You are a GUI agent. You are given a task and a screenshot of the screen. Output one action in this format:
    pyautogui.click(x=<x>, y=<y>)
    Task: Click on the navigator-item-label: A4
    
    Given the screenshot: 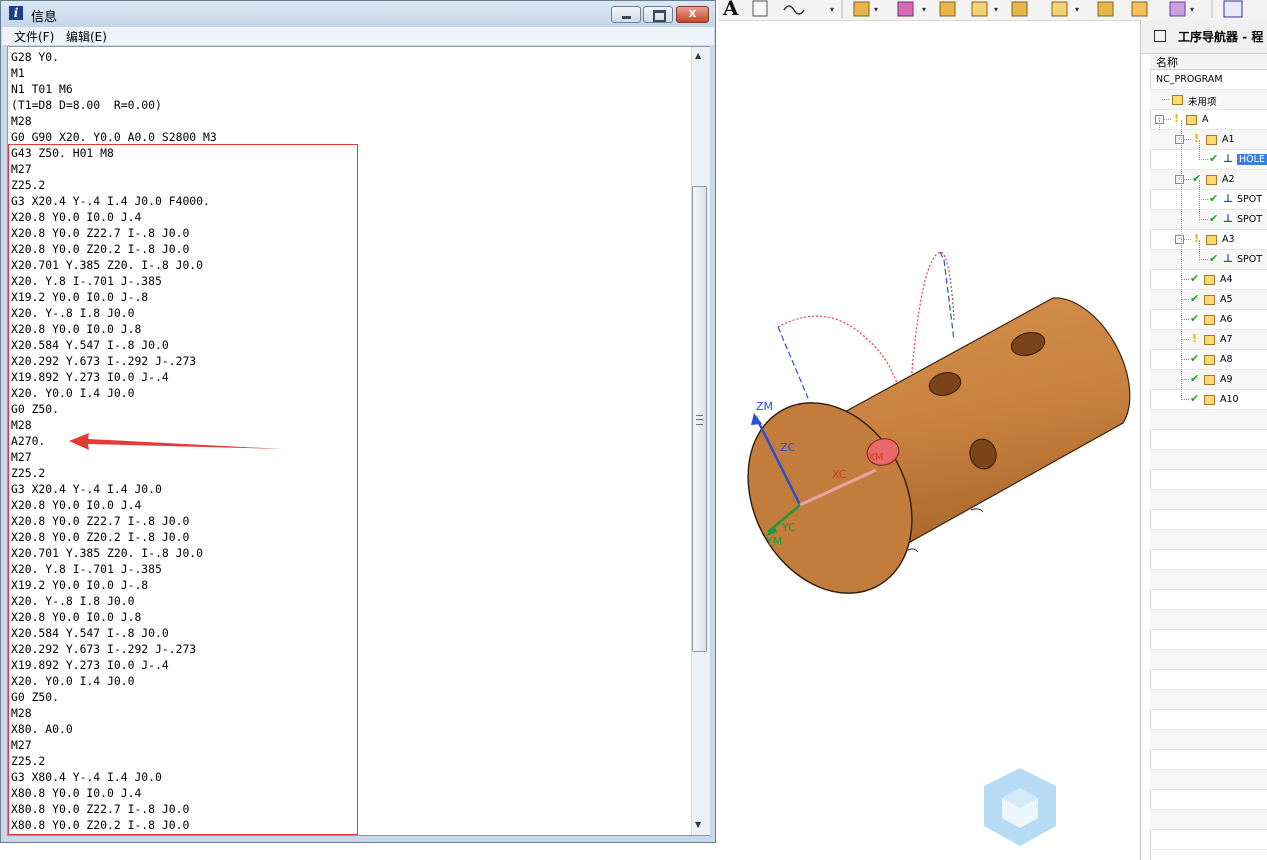 What is the action you would take?
    pyautogui.click(x=1226, y=279)
    